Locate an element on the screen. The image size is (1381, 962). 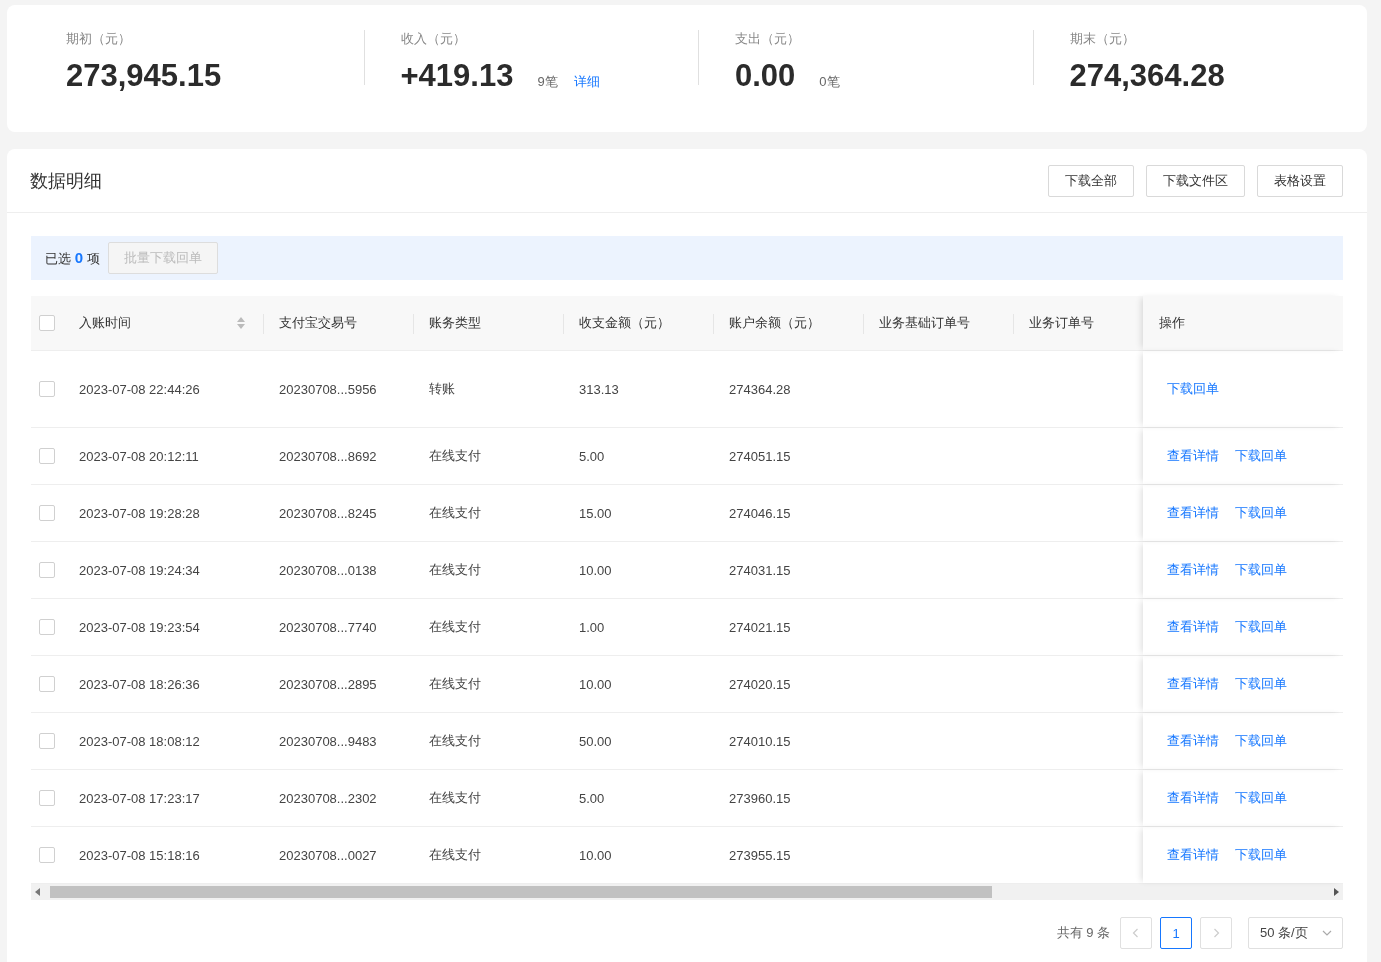
stat-label: 支出（元） is located at coordinates (767, 39).